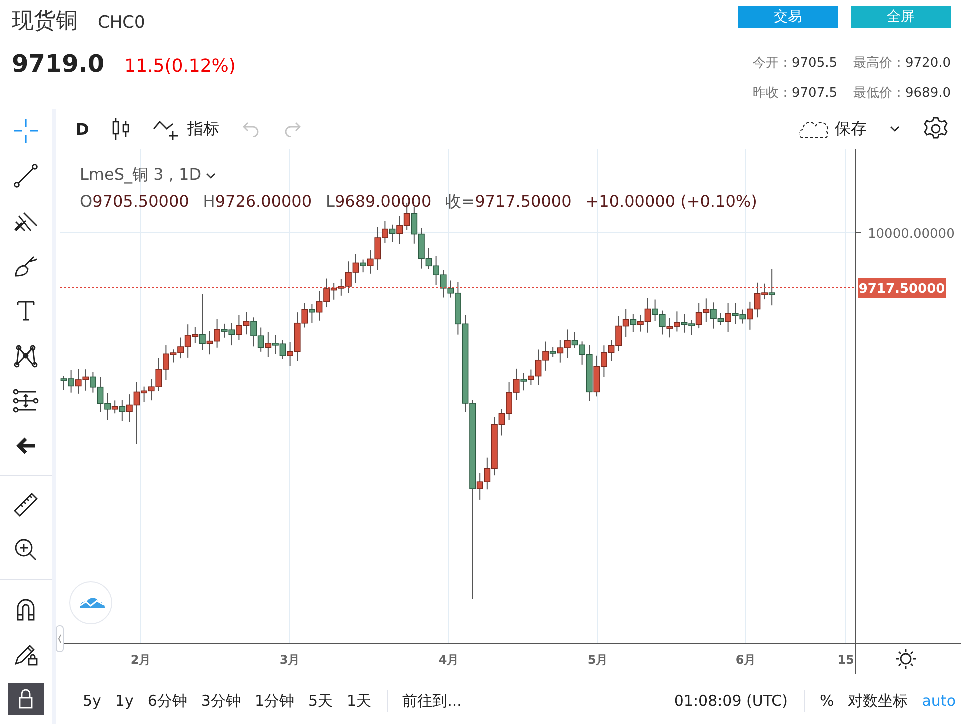 This screenshot has height=724, width=963. Describe the element at coordinates (379, 201) in the screenshot. I see `ohlc-value: L9689.00000` at that location.